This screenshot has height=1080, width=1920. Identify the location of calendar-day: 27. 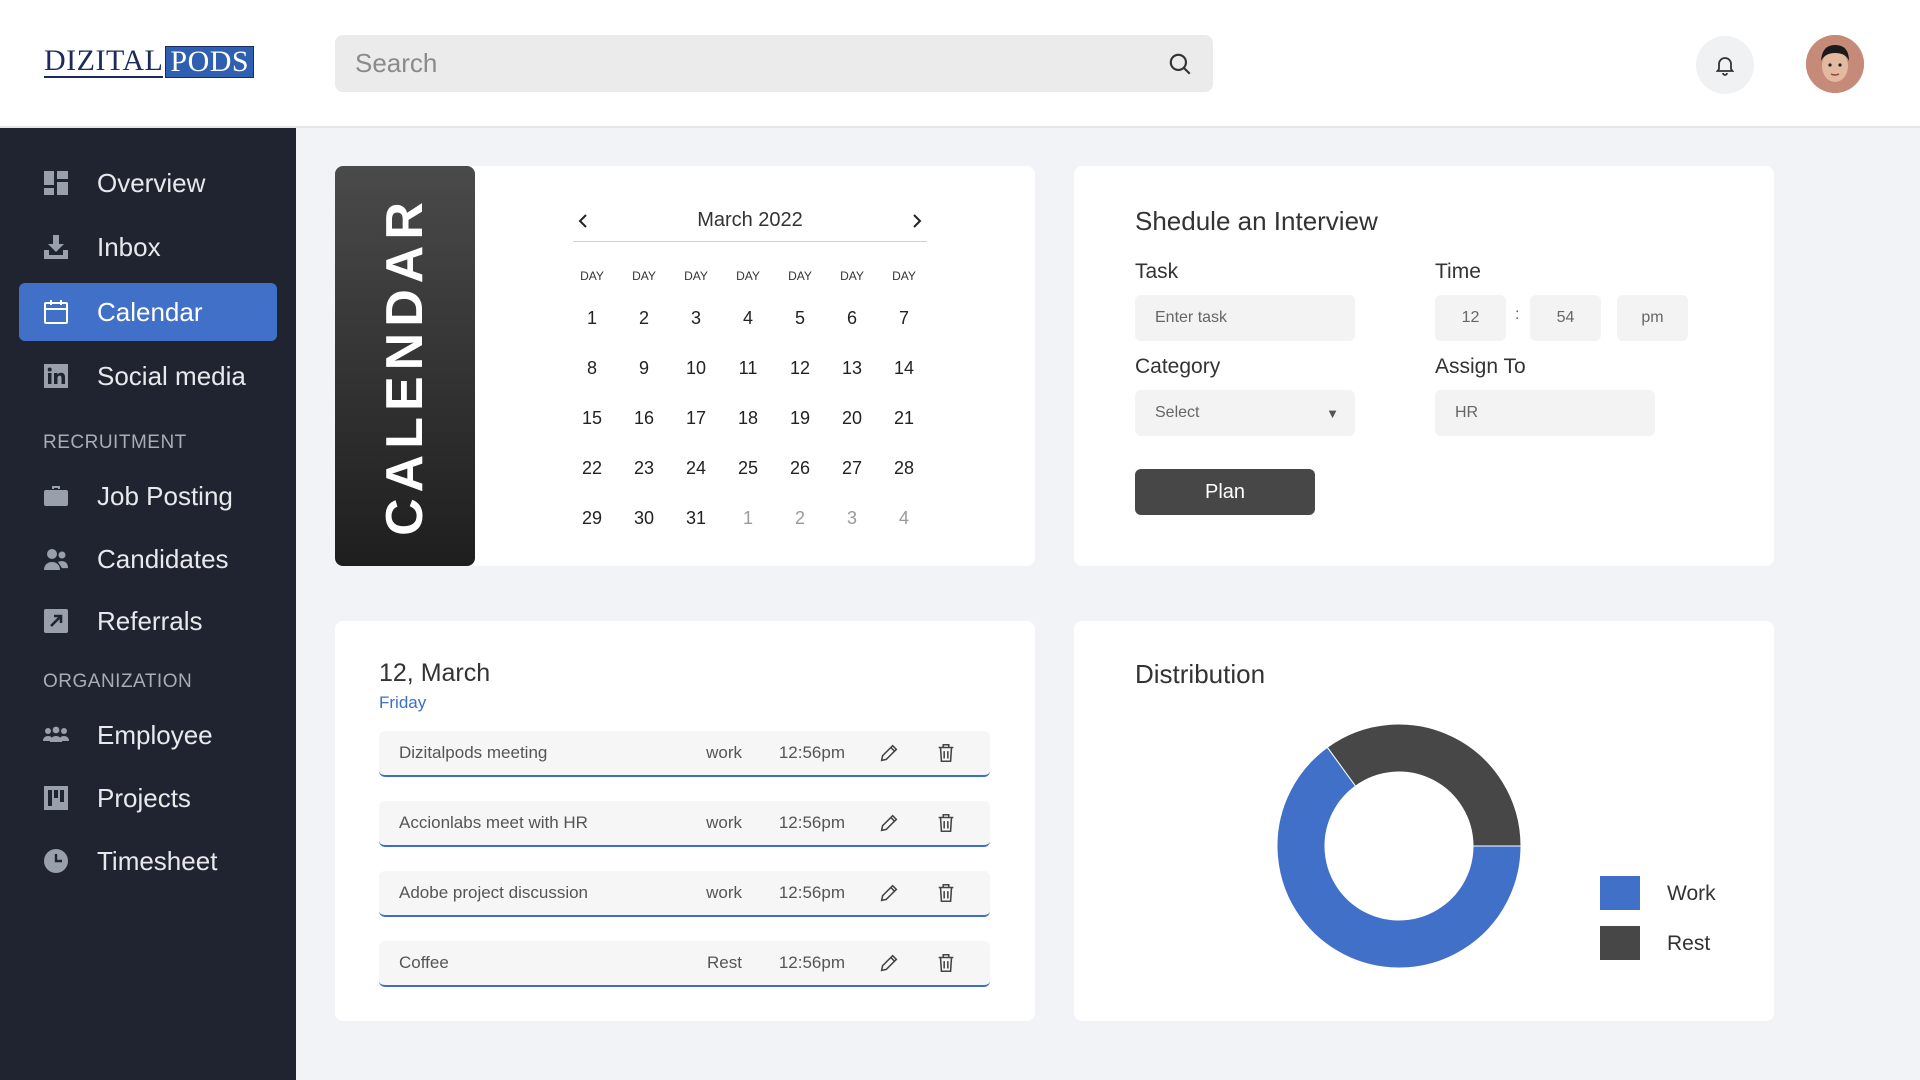
(852, 468).